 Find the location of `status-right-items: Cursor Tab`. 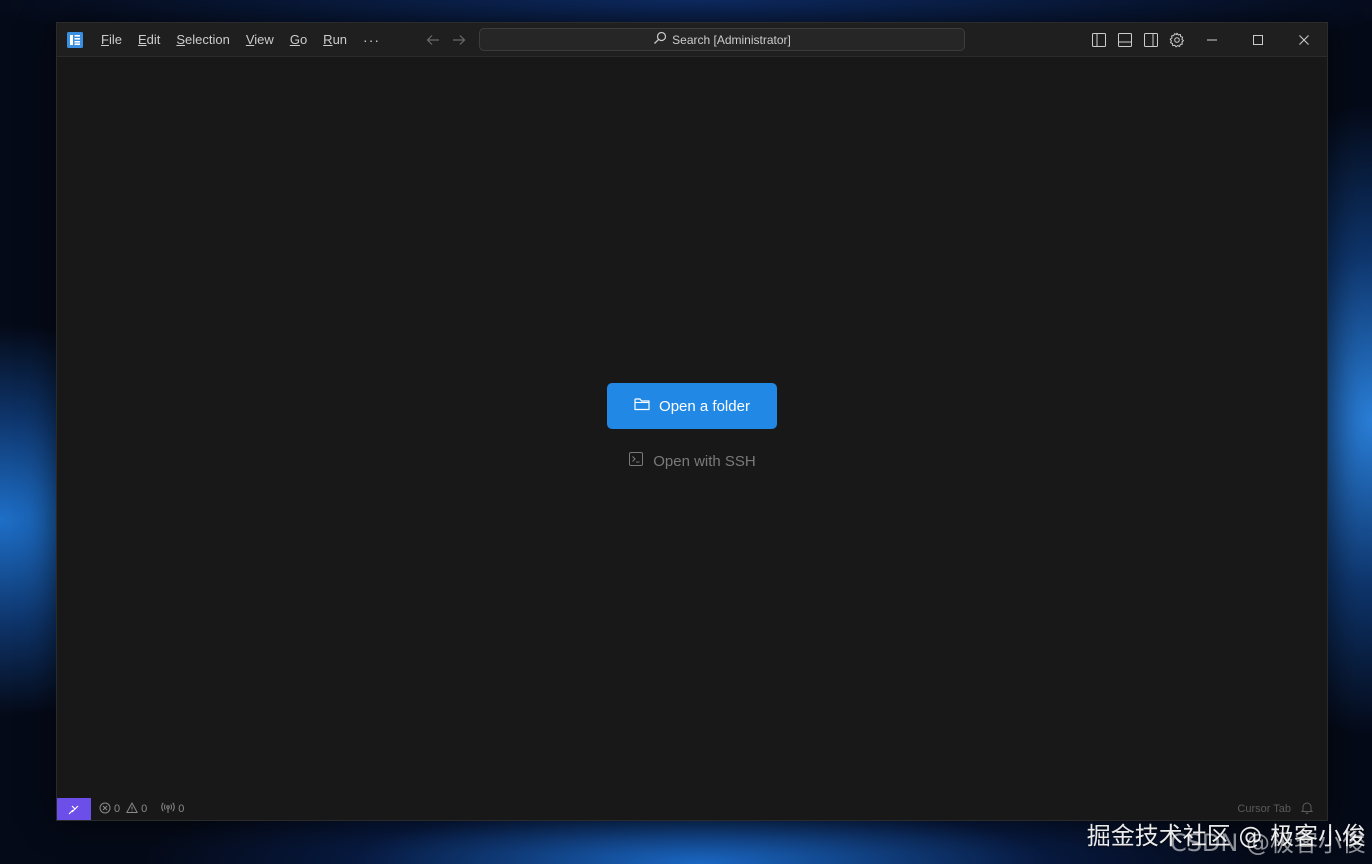

status-right-items: Cursor Tab is located at coordinates (1275, 809).